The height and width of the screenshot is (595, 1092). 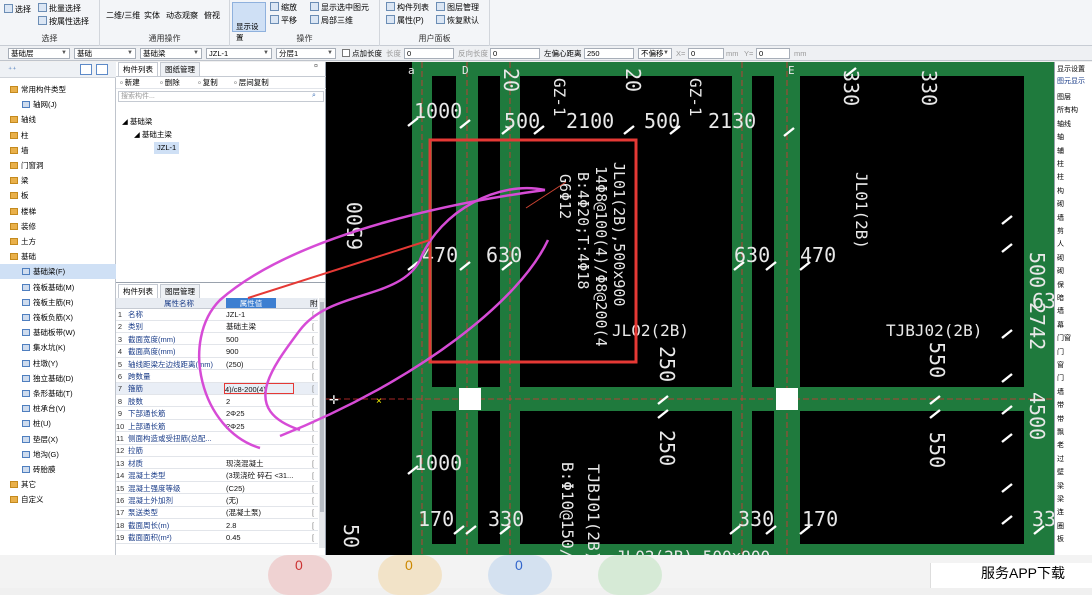 I want to click on tree-item: 门窗洞, so click(x=58, y=165).